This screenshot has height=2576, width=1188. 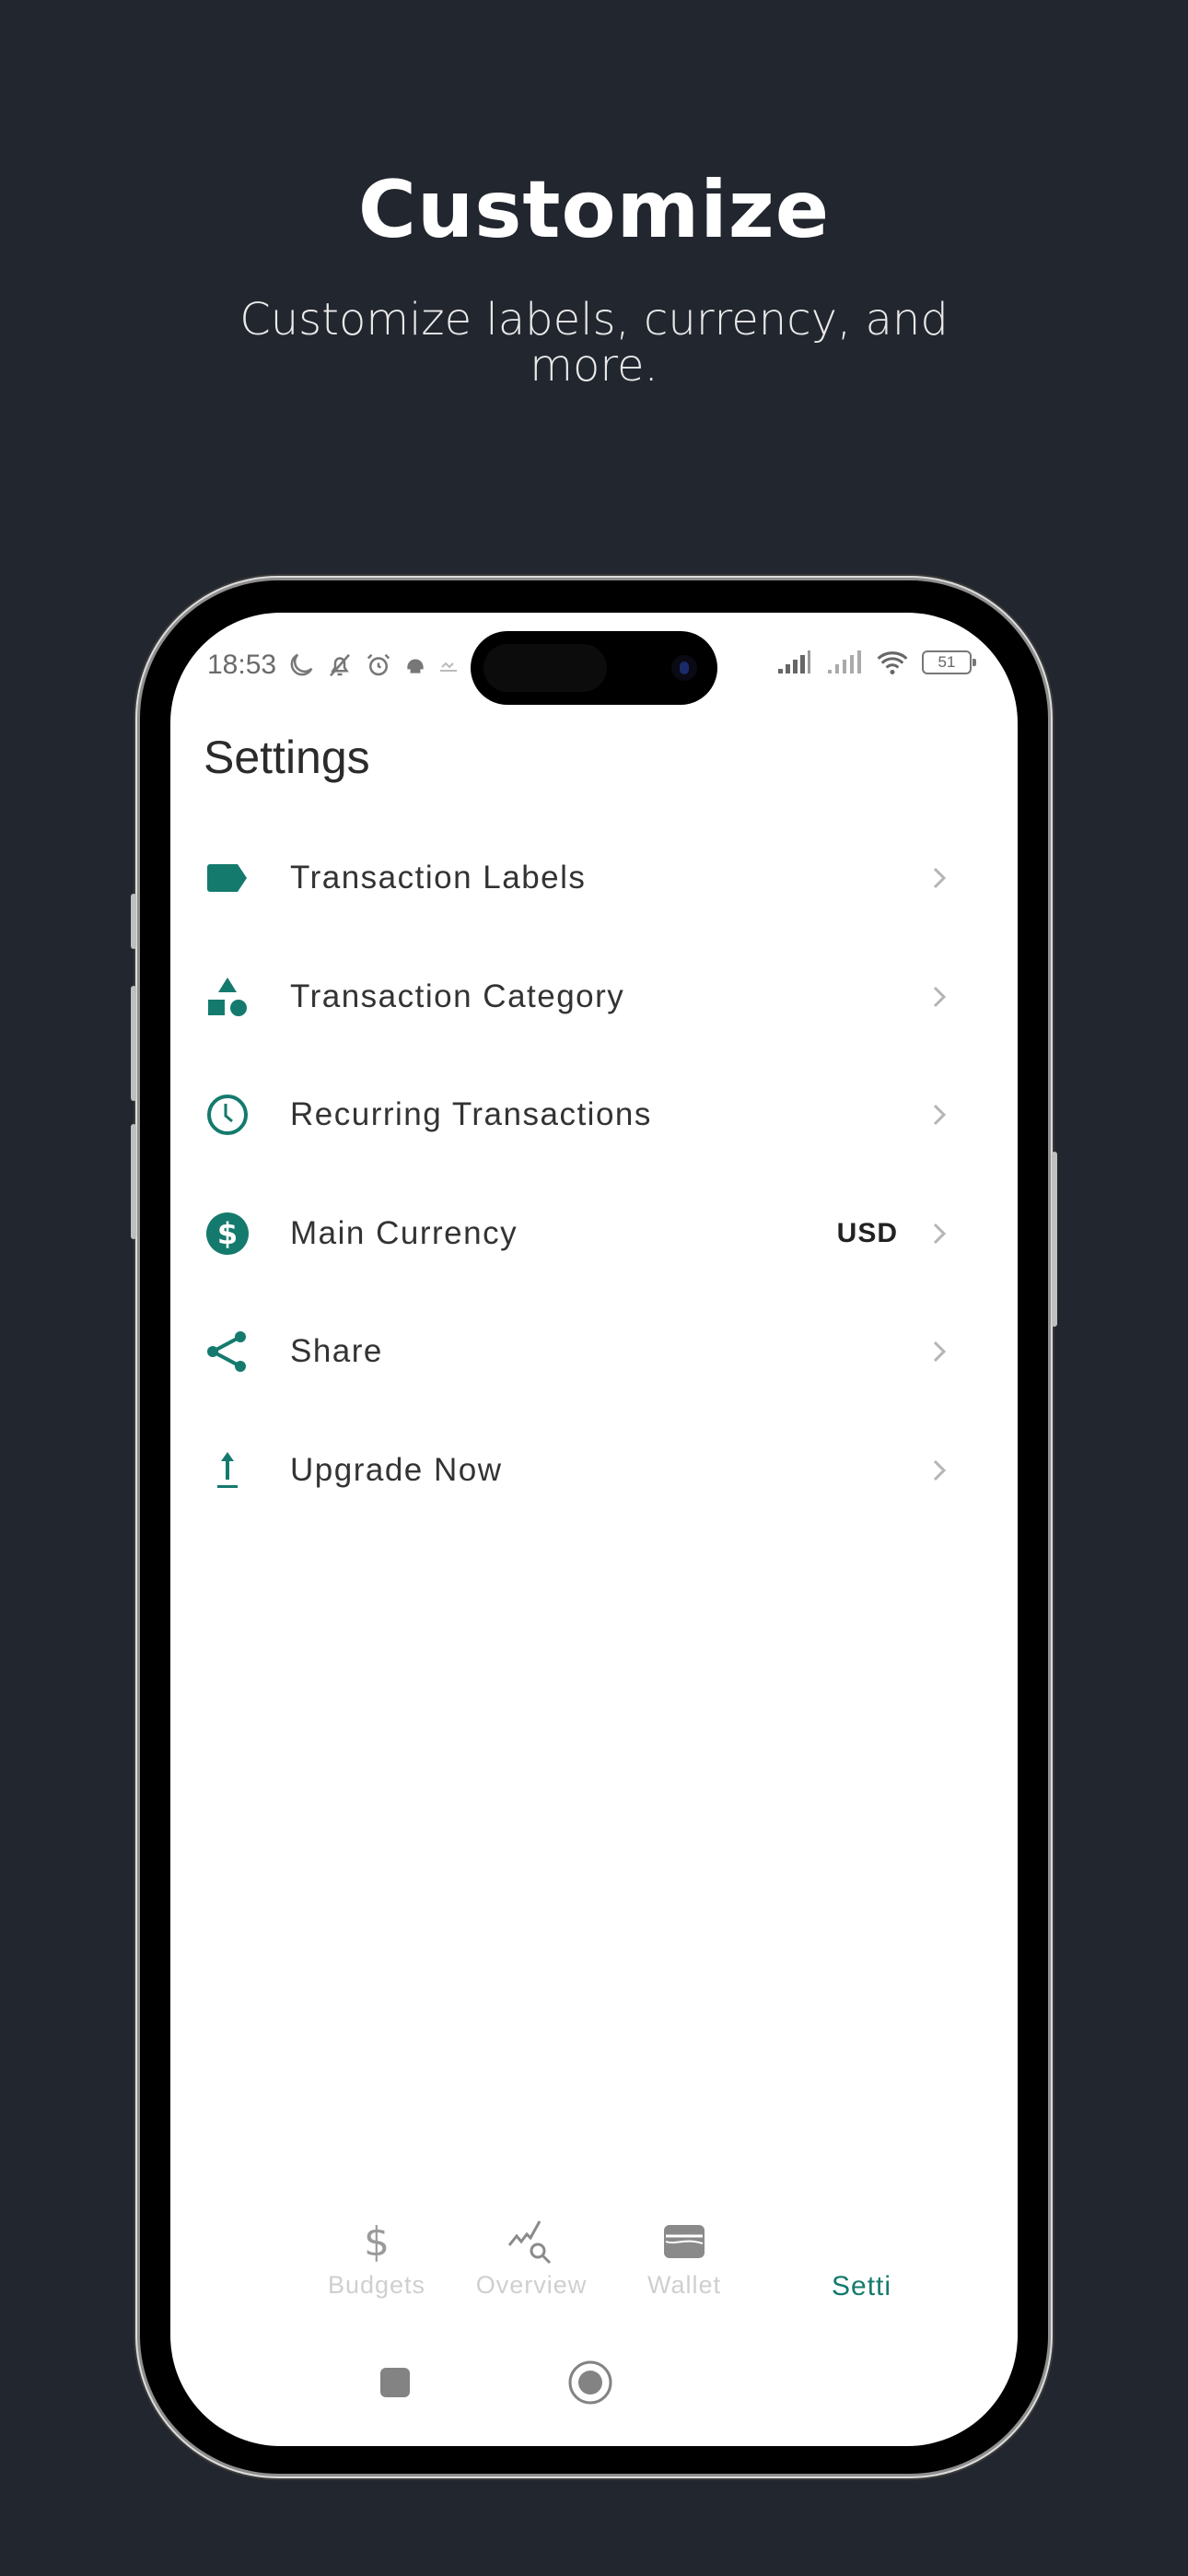 What do you see at coordinates (133, 1043) in the screenshot?
I see `phone-volume-up-button` at bounding box center [133, 1043].